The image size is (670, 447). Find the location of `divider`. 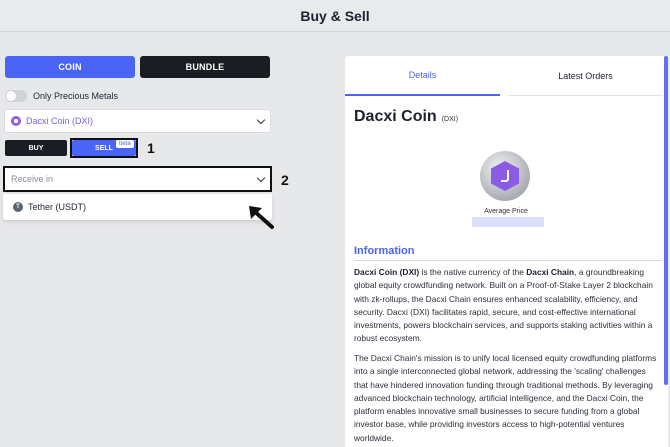

divider is located at coordinates (508, 260).